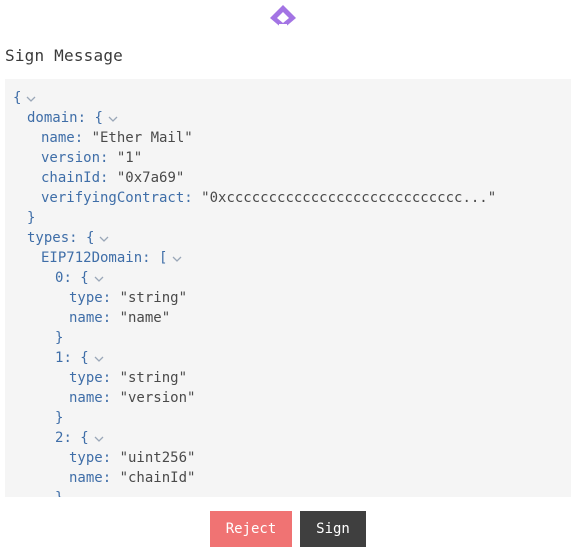  What do you see at coordinates (59, 438) in the screenshot?
I see `json-key: 2` at bounding box center [59, 438].